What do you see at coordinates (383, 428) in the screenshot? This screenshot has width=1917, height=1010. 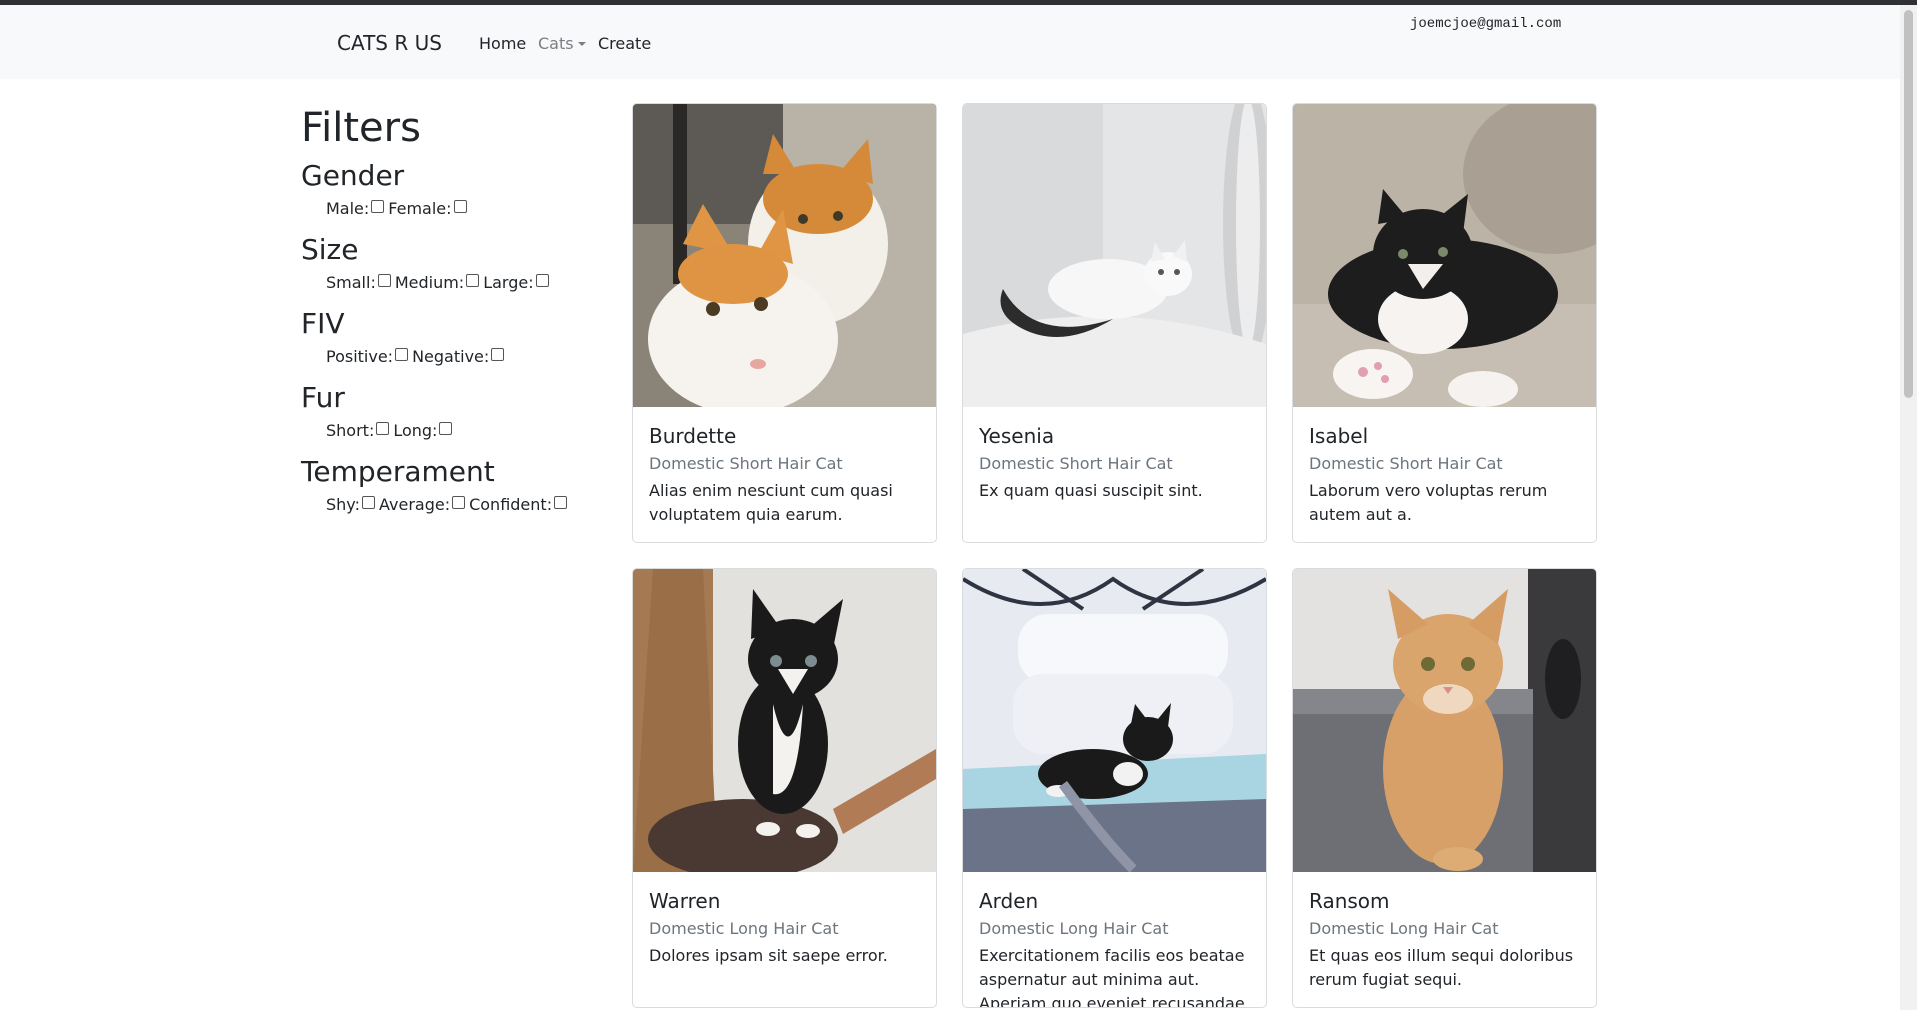 I see `short-checkbox` at bounding box center [383, 428].